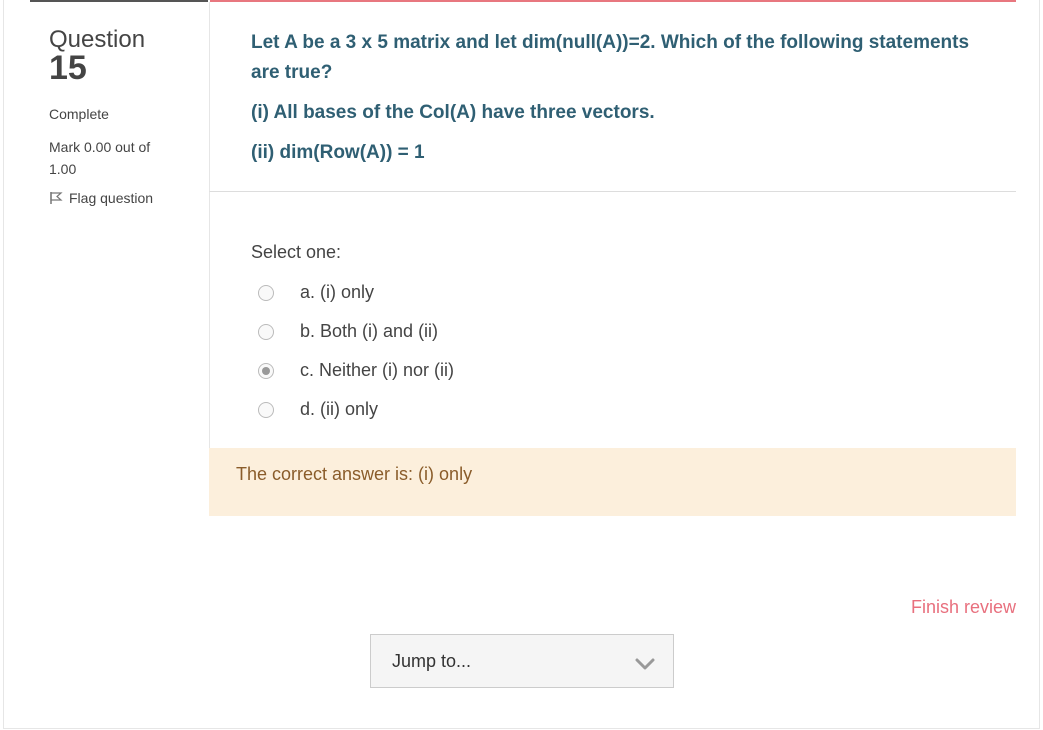 The image size is (1043, 730). I want to click on answer-option-a: a. (i) only, so click(633, 292).